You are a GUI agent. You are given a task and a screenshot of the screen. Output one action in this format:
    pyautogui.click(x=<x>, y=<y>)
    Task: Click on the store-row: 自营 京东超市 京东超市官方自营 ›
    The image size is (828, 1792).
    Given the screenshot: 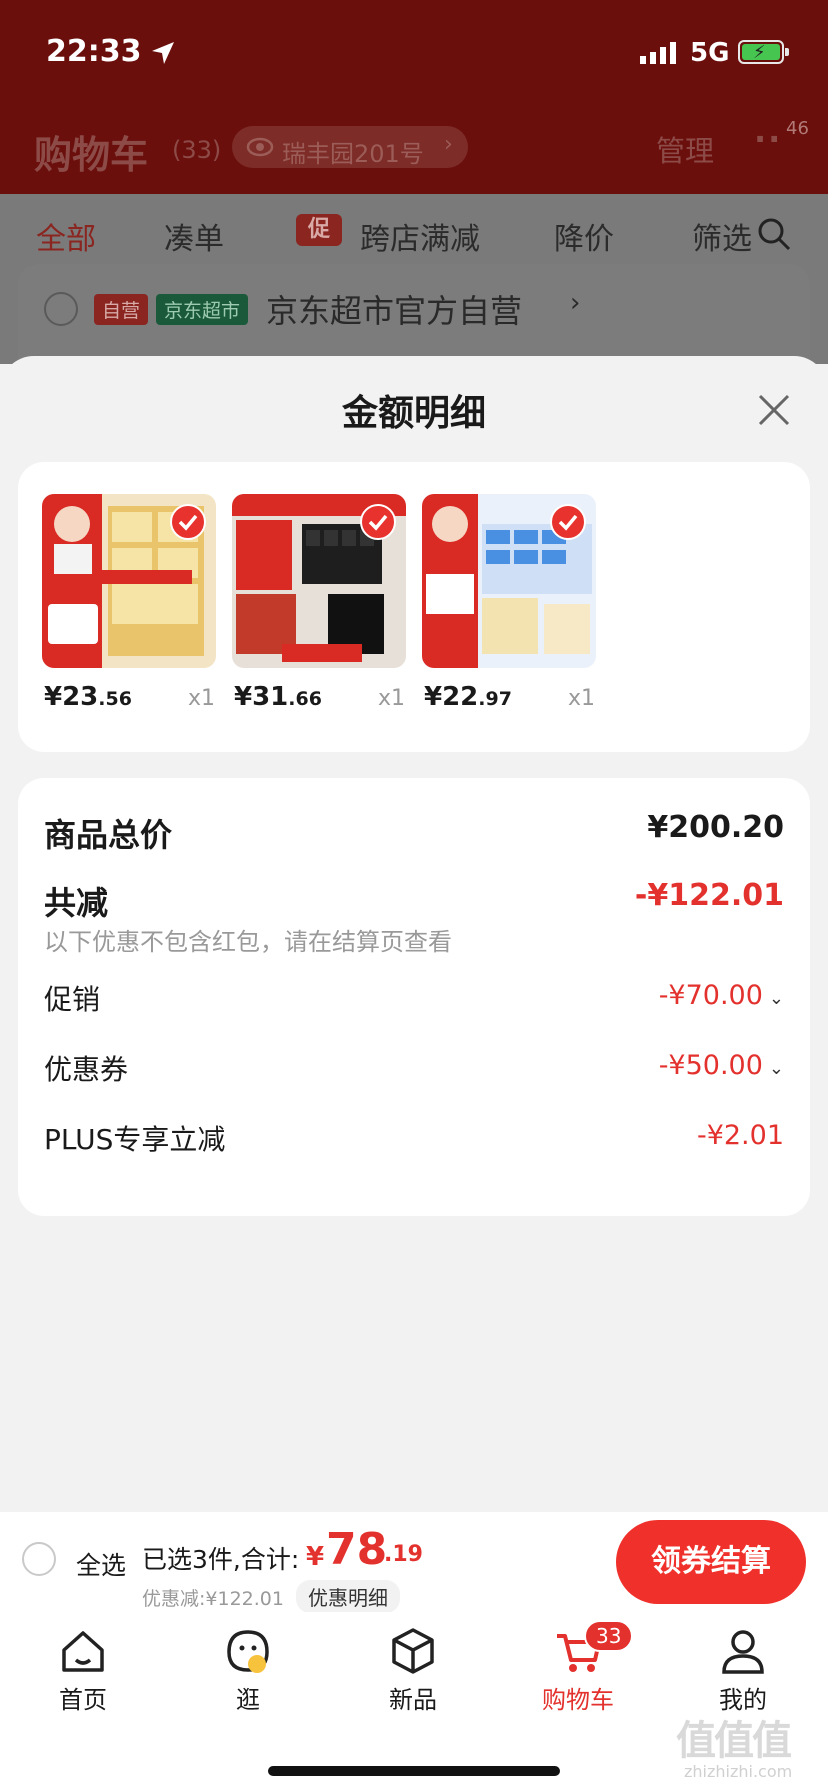 What is the action you would take?
    pyautogui.click(x=414, y=314)
    